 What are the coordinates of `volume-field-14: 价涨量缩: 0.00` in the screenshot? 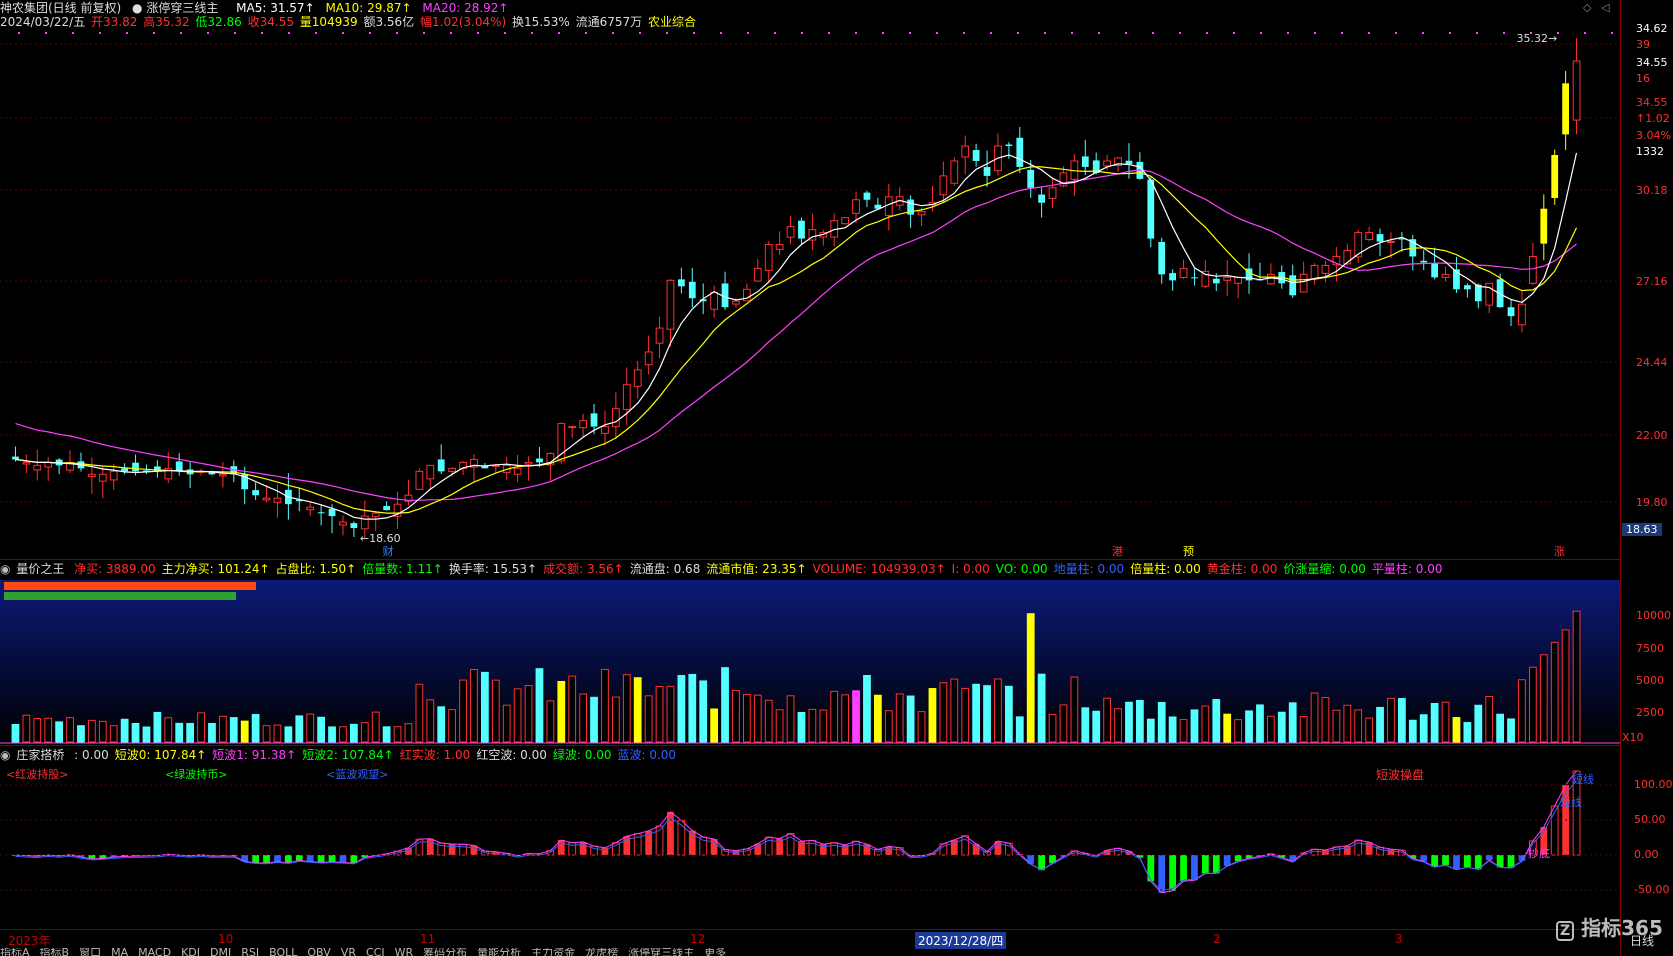 It's located at (1324, 569).